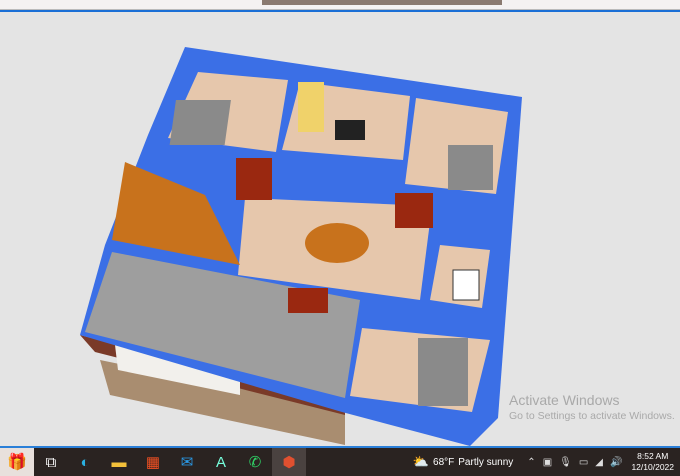  I want to click on watermark-subtitle: Go to Settings to activate Windows., so click(592, 416).